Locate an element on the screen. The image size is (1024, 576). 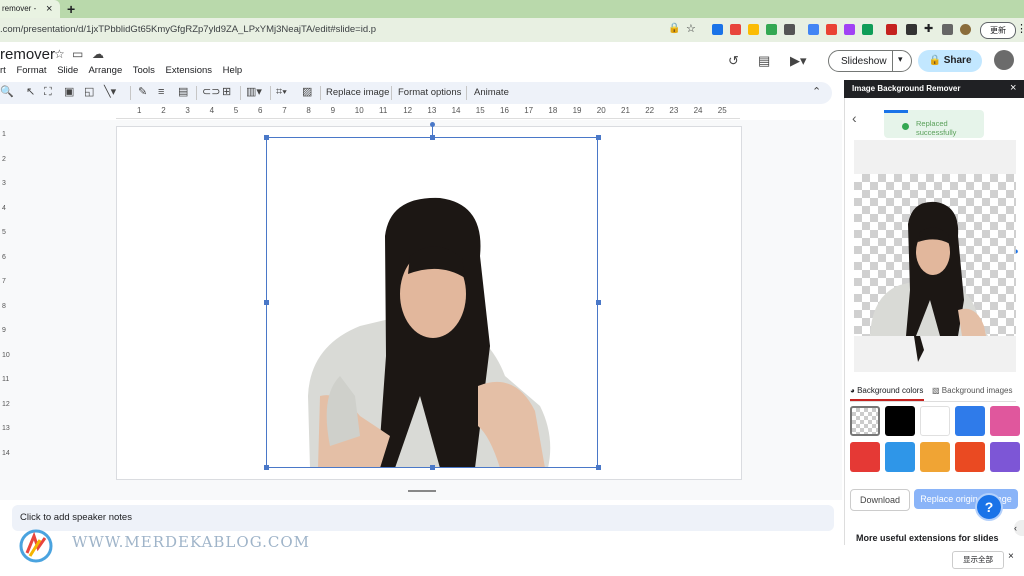
tab-background-colors: ◕ Background colors is located at coordinates (886, 391).